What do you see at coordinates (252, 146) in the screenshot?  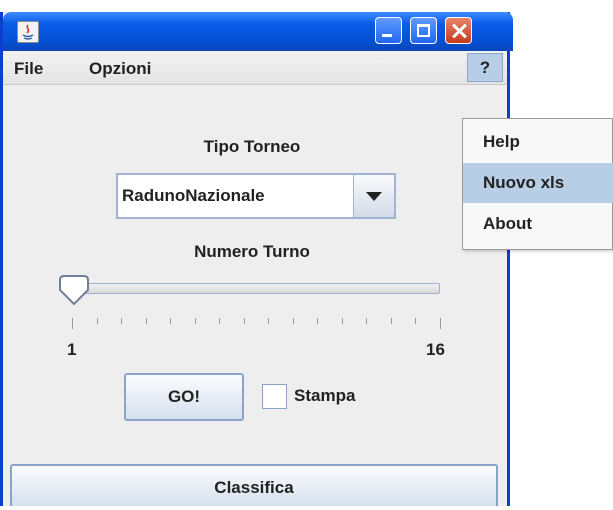 I see `tipo-torneo-label: Tipo Torneo` at bounding box center [252, 146].